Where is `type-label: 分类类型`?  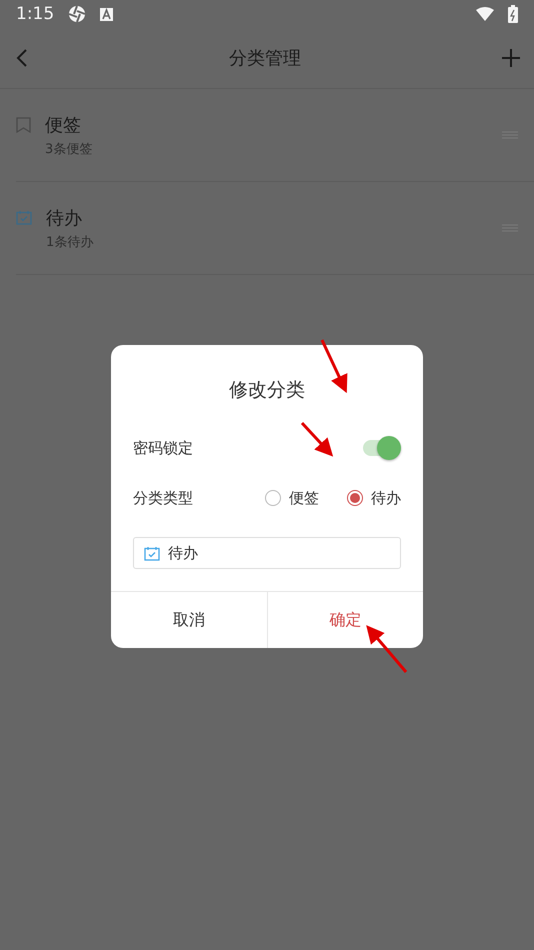
type-label: 分类类型 is located at coordinates (163, 498).